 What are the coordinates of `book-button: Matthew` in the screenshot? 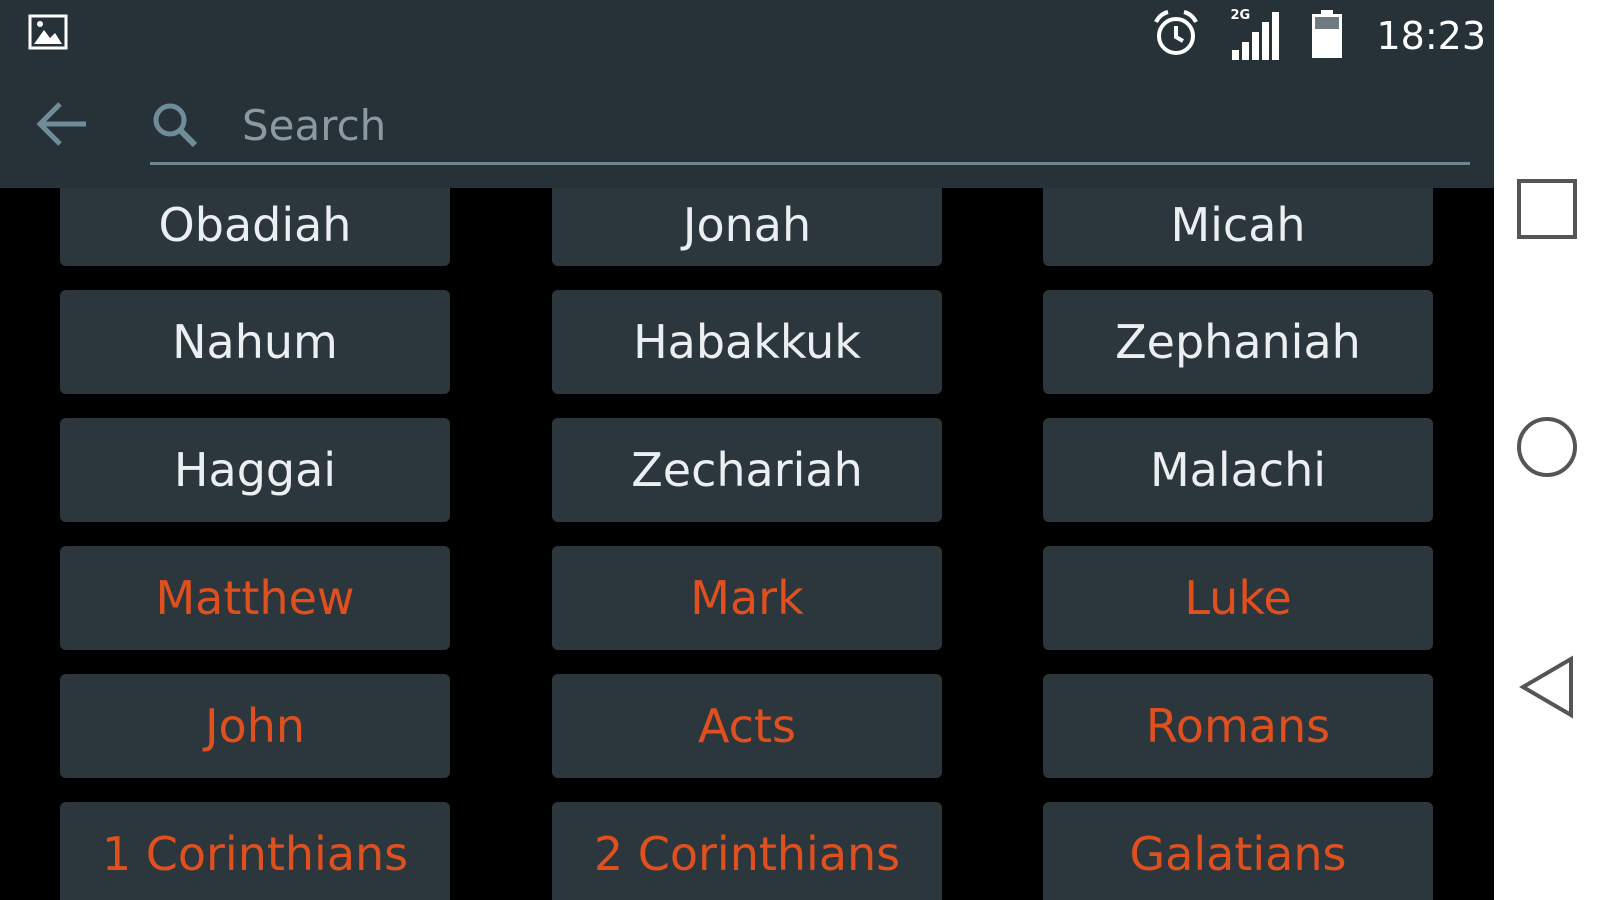 It's located at (255, 598).